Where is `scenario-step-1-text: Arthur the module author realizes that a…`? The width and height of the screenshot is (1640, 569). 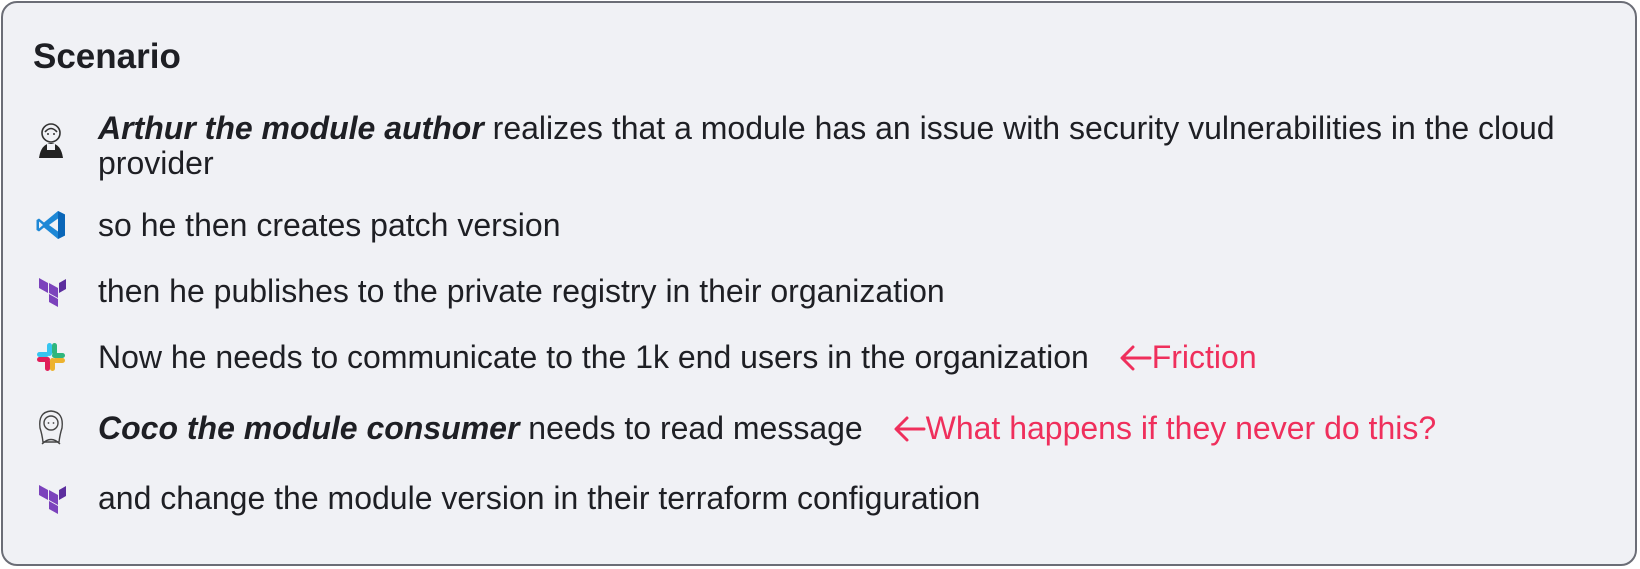 scenario-step-1-text: Arthur the module author realizes that a… is located at coordinates (826, 145).